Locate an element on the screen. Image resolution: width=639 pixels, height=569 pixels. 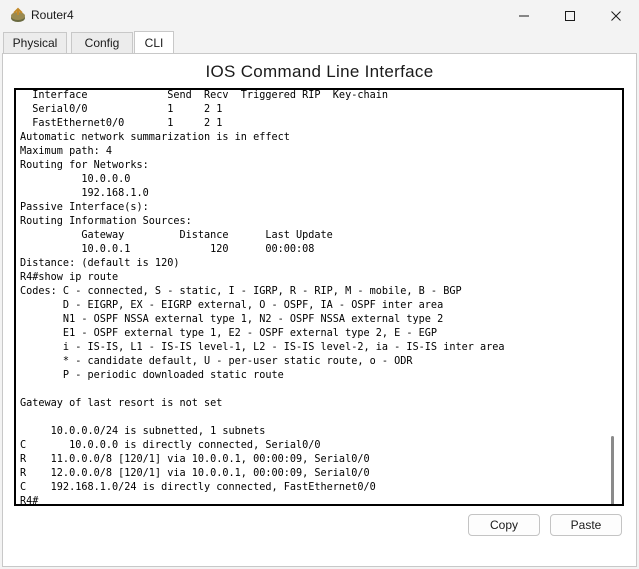
terminal-line: Passive Interface(s): is located at coordinates (84, 207).